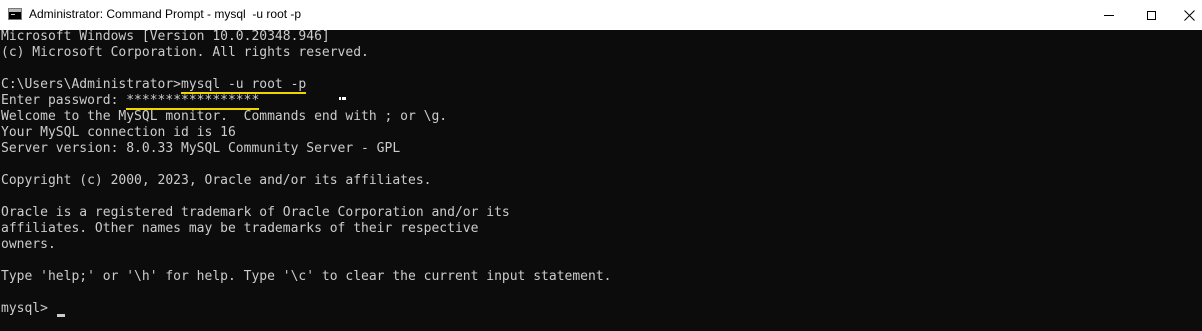  I want to click on close-button, so click(1184, 15).